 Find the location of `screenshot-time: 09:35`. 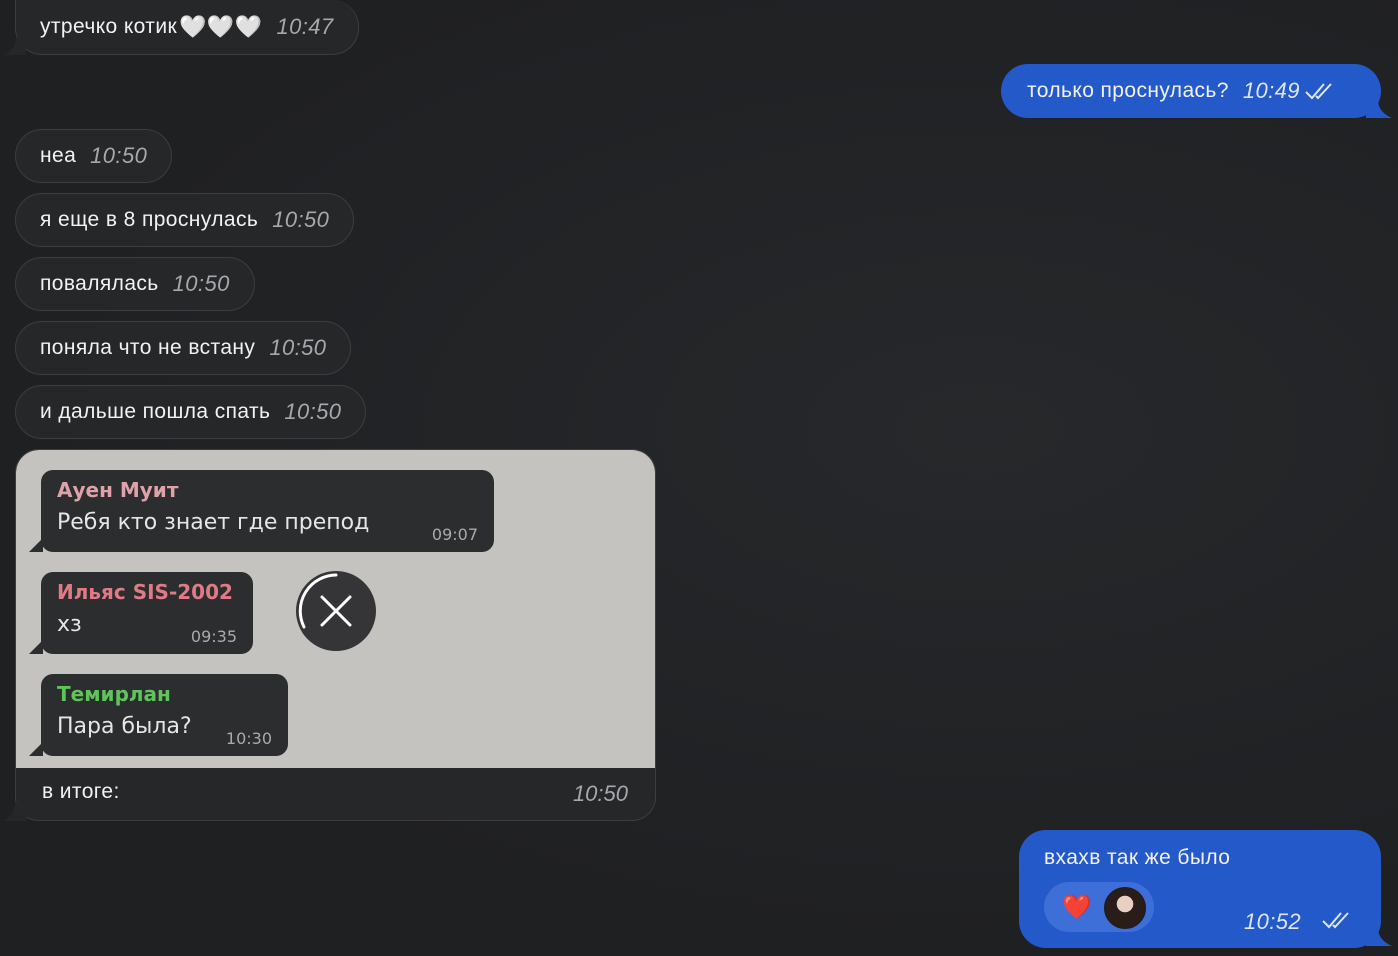

screenshot-time: 09:35 is located at coordinates (213, 636).